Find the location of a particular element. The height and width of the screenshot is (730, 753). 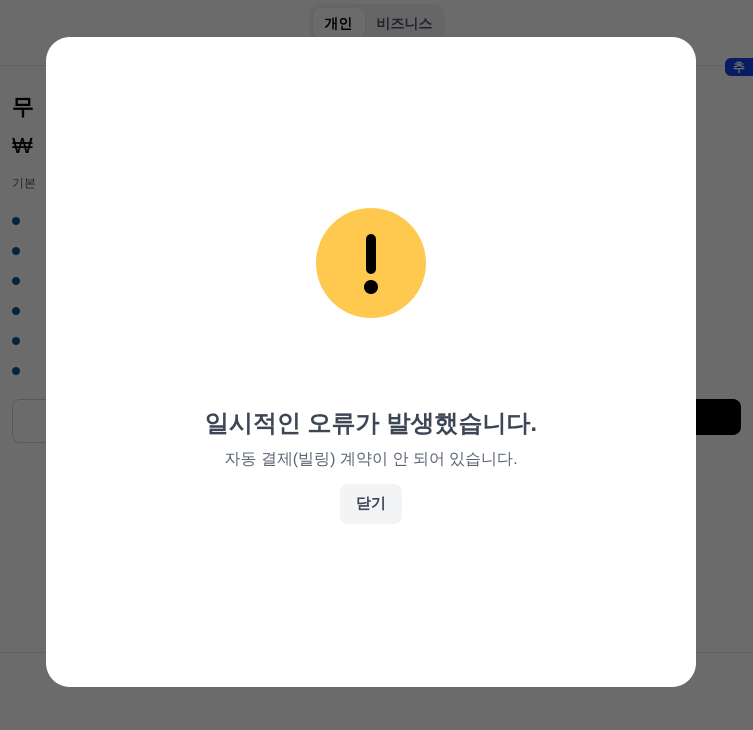

recommend-badge: 추 is located at coordinates (739, 67).